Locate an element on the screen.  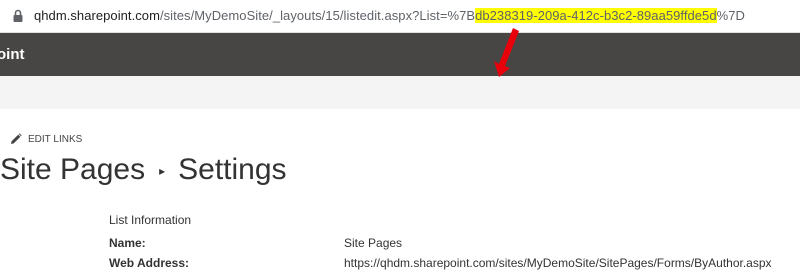
info-value: Site Pages is located at coordinates (373, 243).